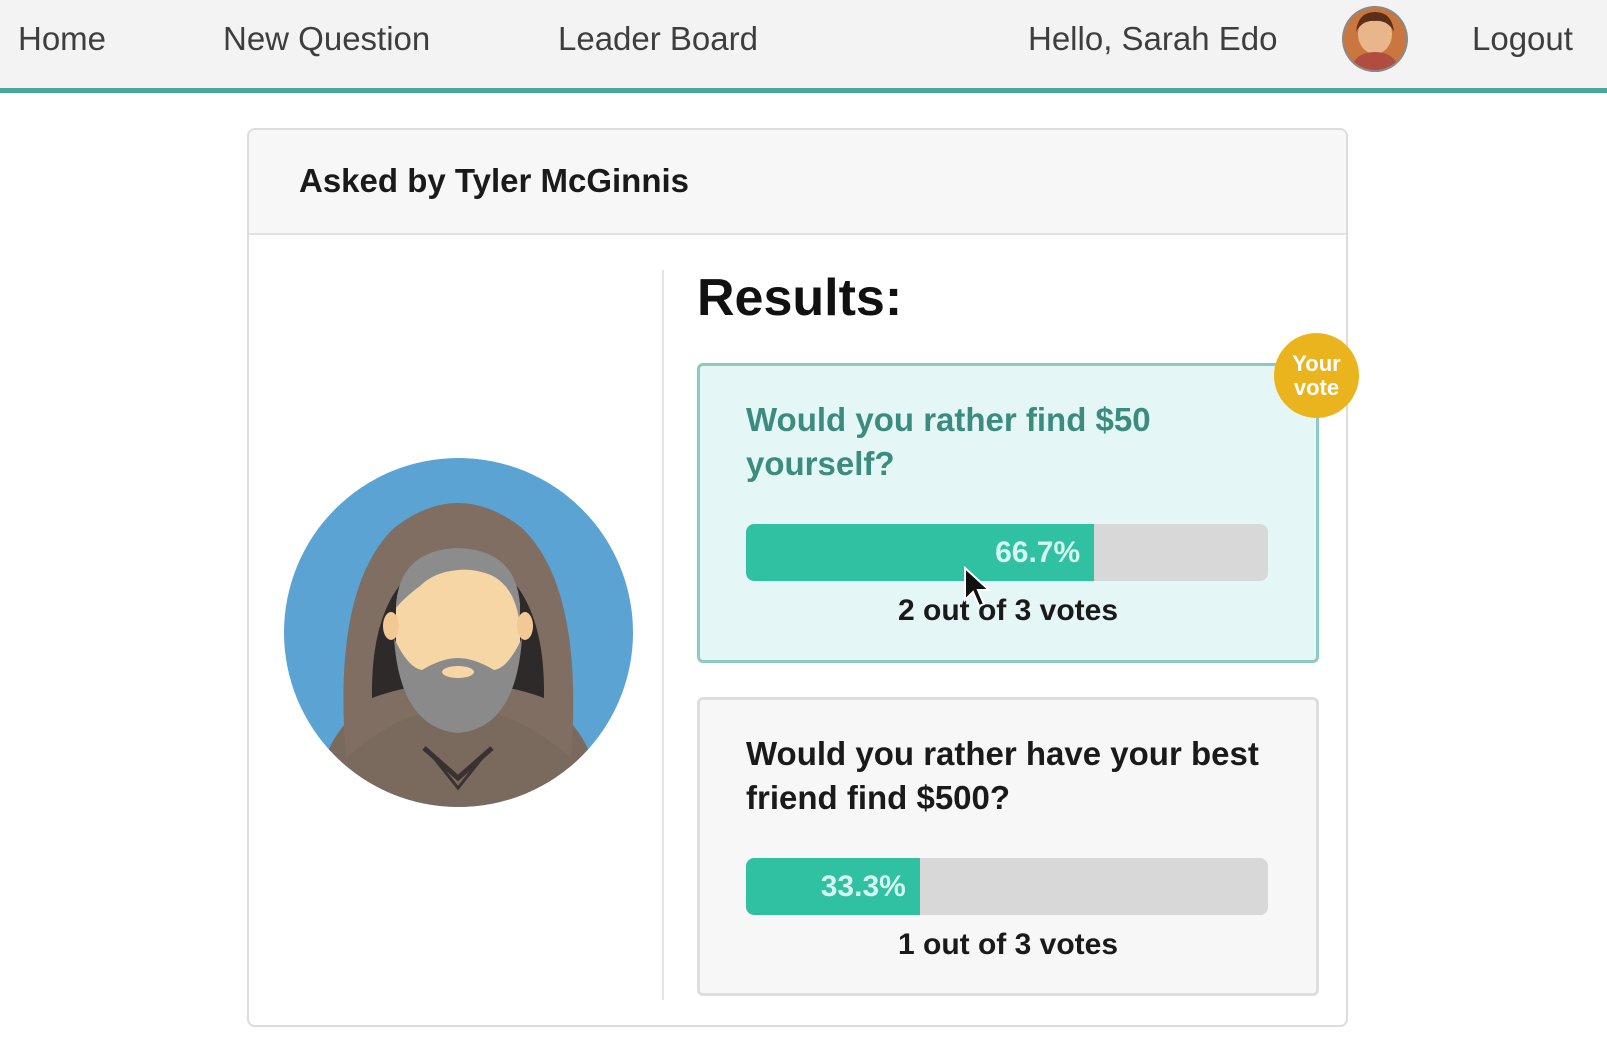 This screenshot has height=1049, width=1607. I want to click on option-one-progress-fill: 66.7%, so click(920, 552).